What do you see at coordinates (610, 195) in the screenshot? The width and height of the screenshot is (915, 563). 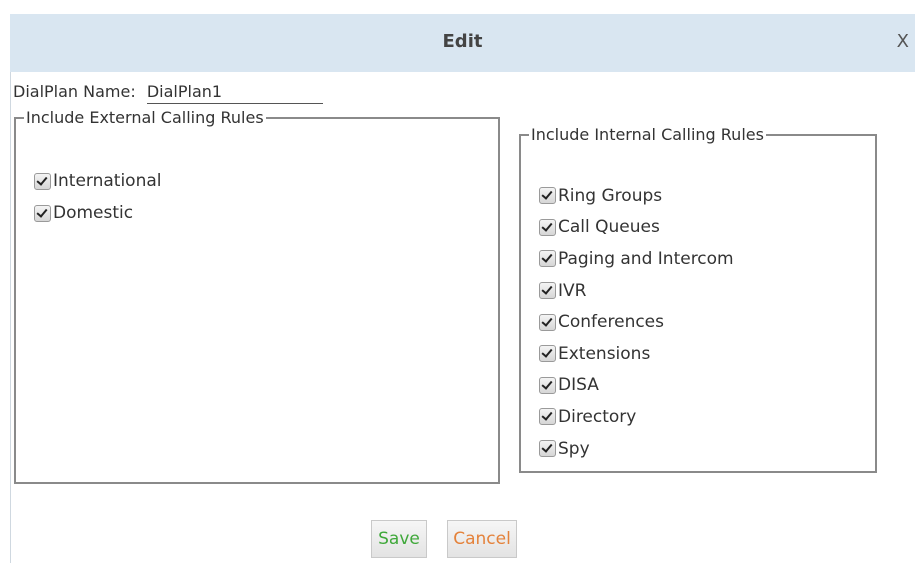 I see `ring-groups-label: Ring Groups` at bounding box center [610, 195].